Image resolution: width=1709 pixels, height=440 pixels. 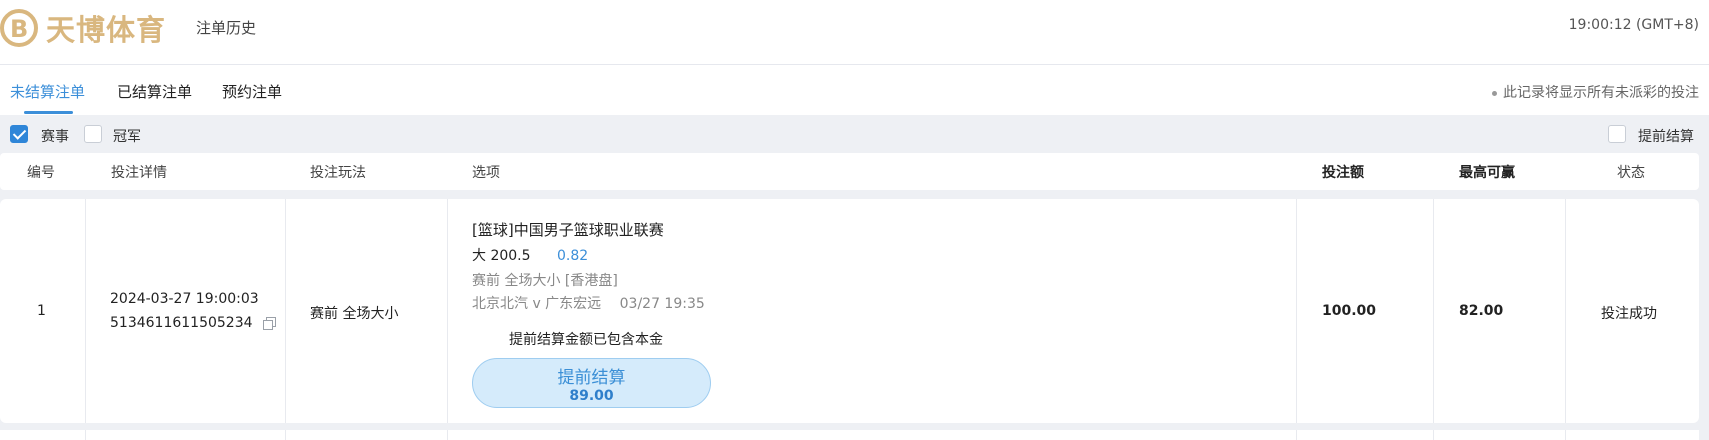 I want to click on stake-amount: 100.00, so click(x=1349, y=311).